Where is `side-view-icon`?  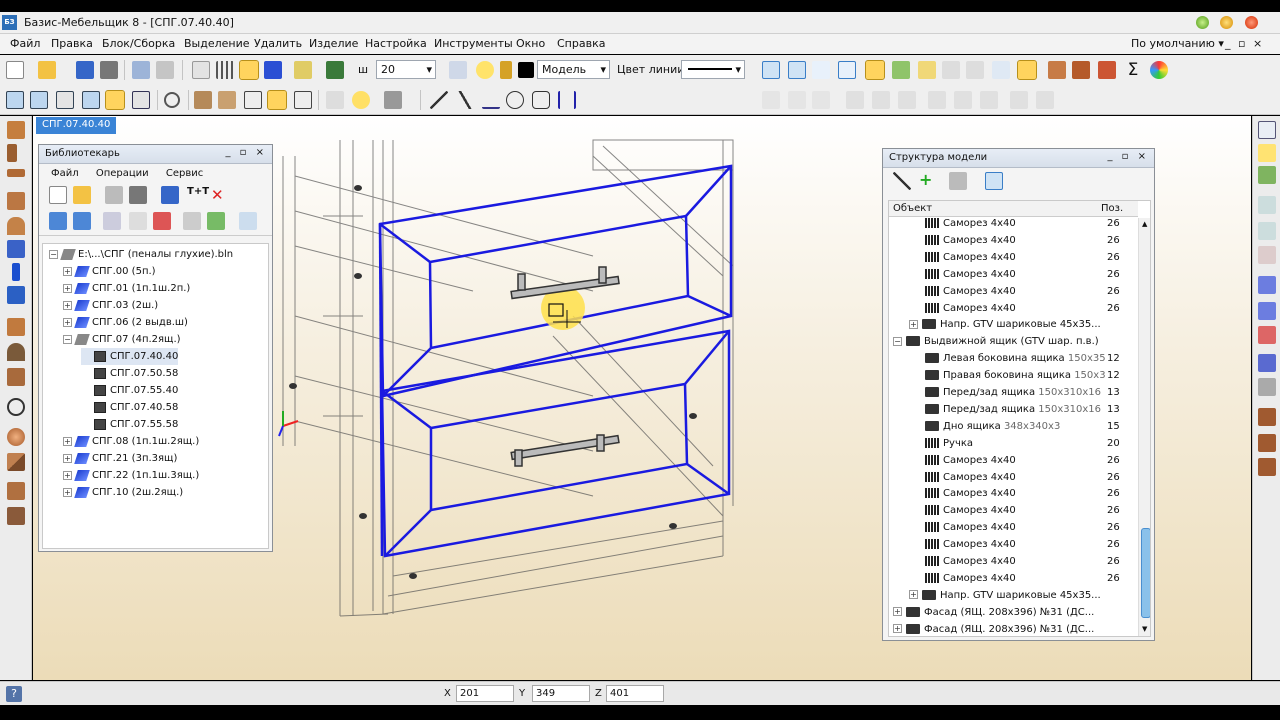 side-view-icon is located at coordinates (65, 100).